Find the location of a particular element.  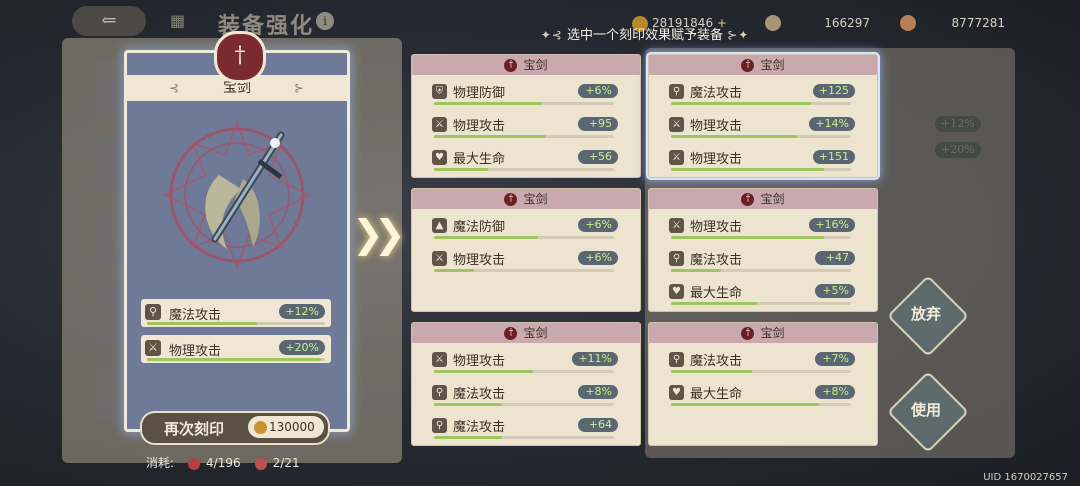

engrave-option-card: † 宝剑 ▲ 魔法防御 +6% ⚔ 物理攻击 +6% is located at coordinates (526, 250).